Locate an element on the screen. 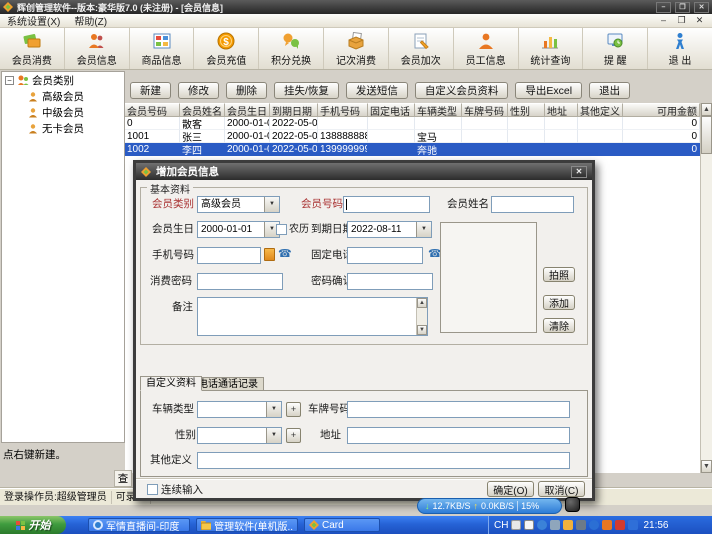  toolbar-member-consume: 会员消费 is located at coordinates (32, 48).